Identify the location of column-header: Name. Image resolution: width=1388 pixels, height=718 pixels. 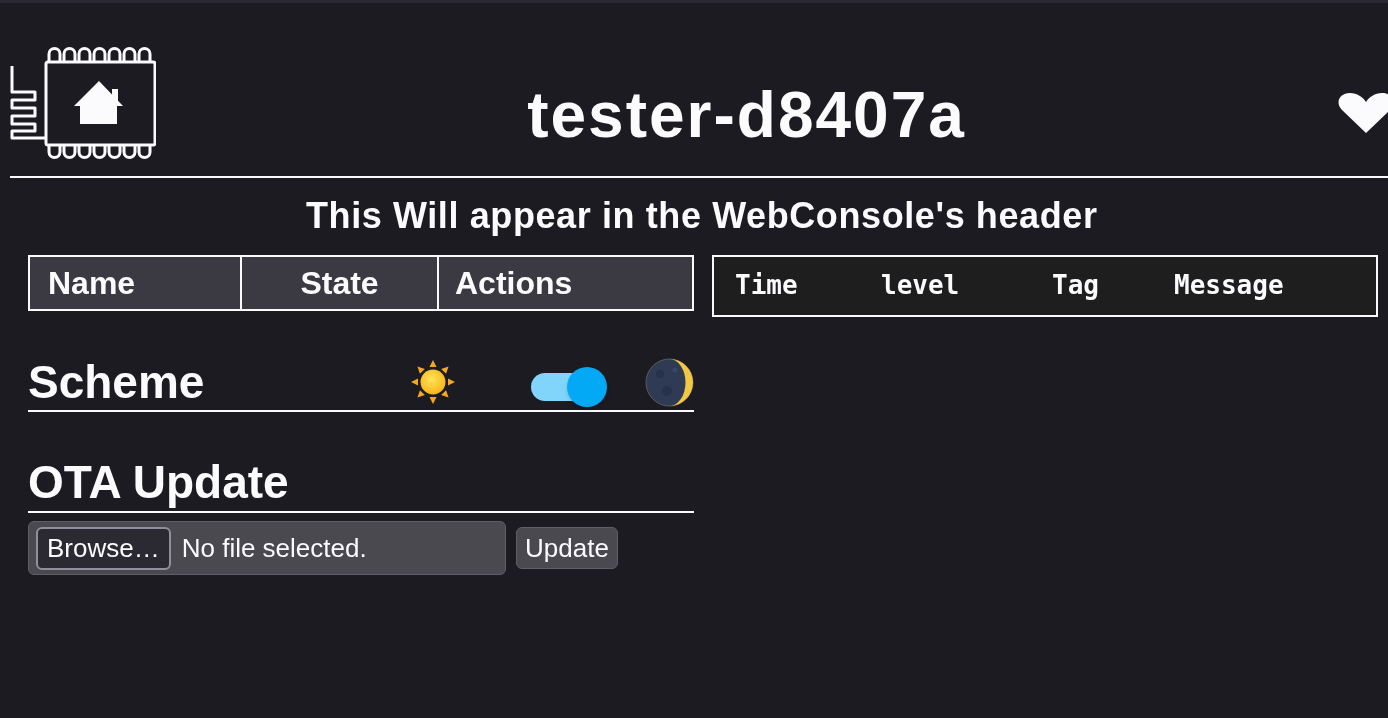
(92, 283).